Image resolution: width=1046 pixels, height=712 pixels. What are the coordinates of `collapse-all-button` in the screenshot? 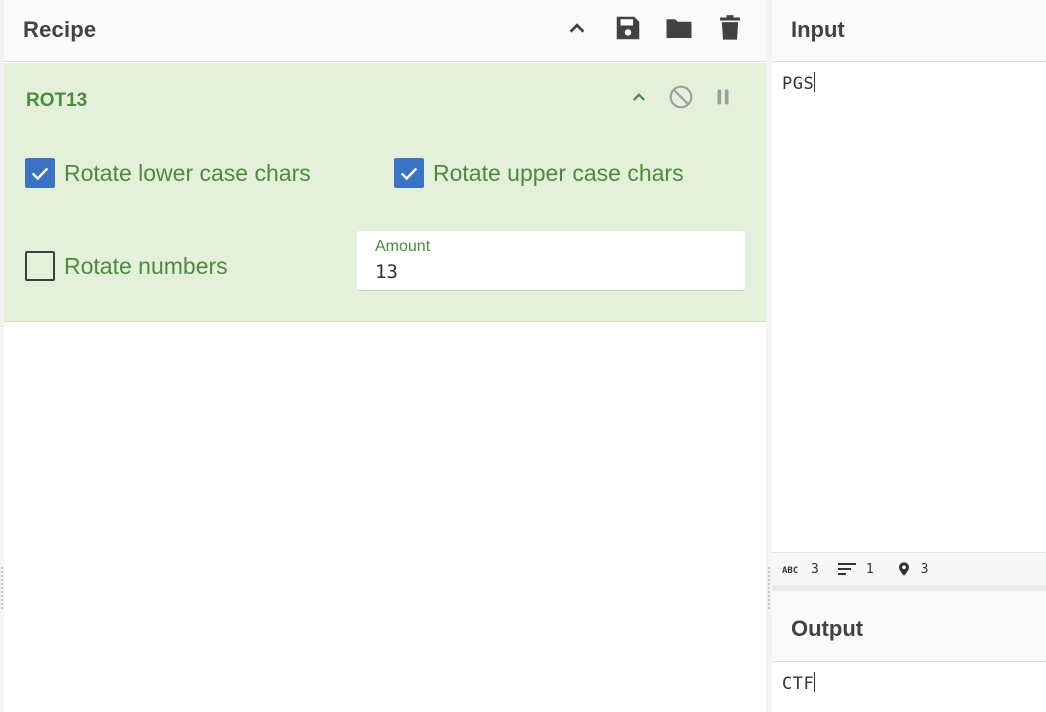 It's located at (577, 28).